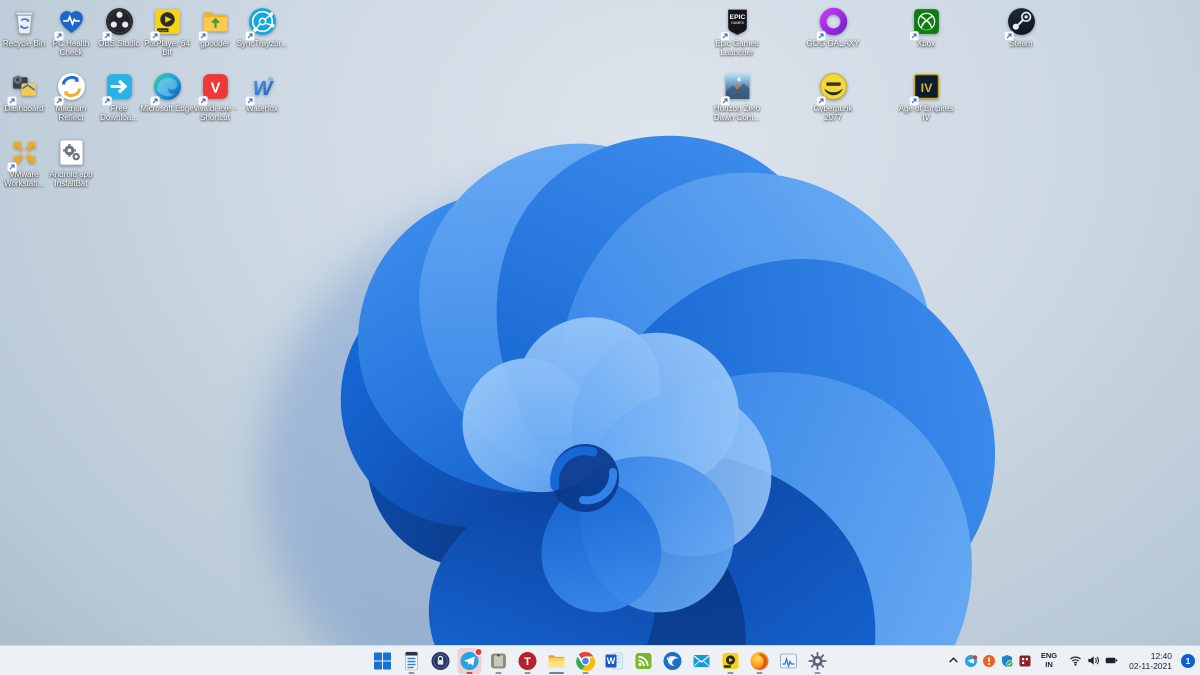 The height and width of the screenshot is (675, 1200). I want to click on desktop-icon-cyberpunk-2077: Cyberpunk 2077, so click(833, 96).